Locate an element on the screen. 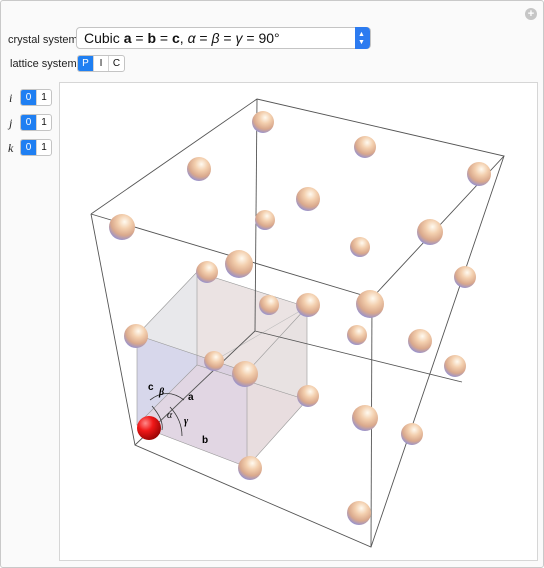 The image size is (544, 568). j-option-0: 0 is located at coordinates (28, 122).